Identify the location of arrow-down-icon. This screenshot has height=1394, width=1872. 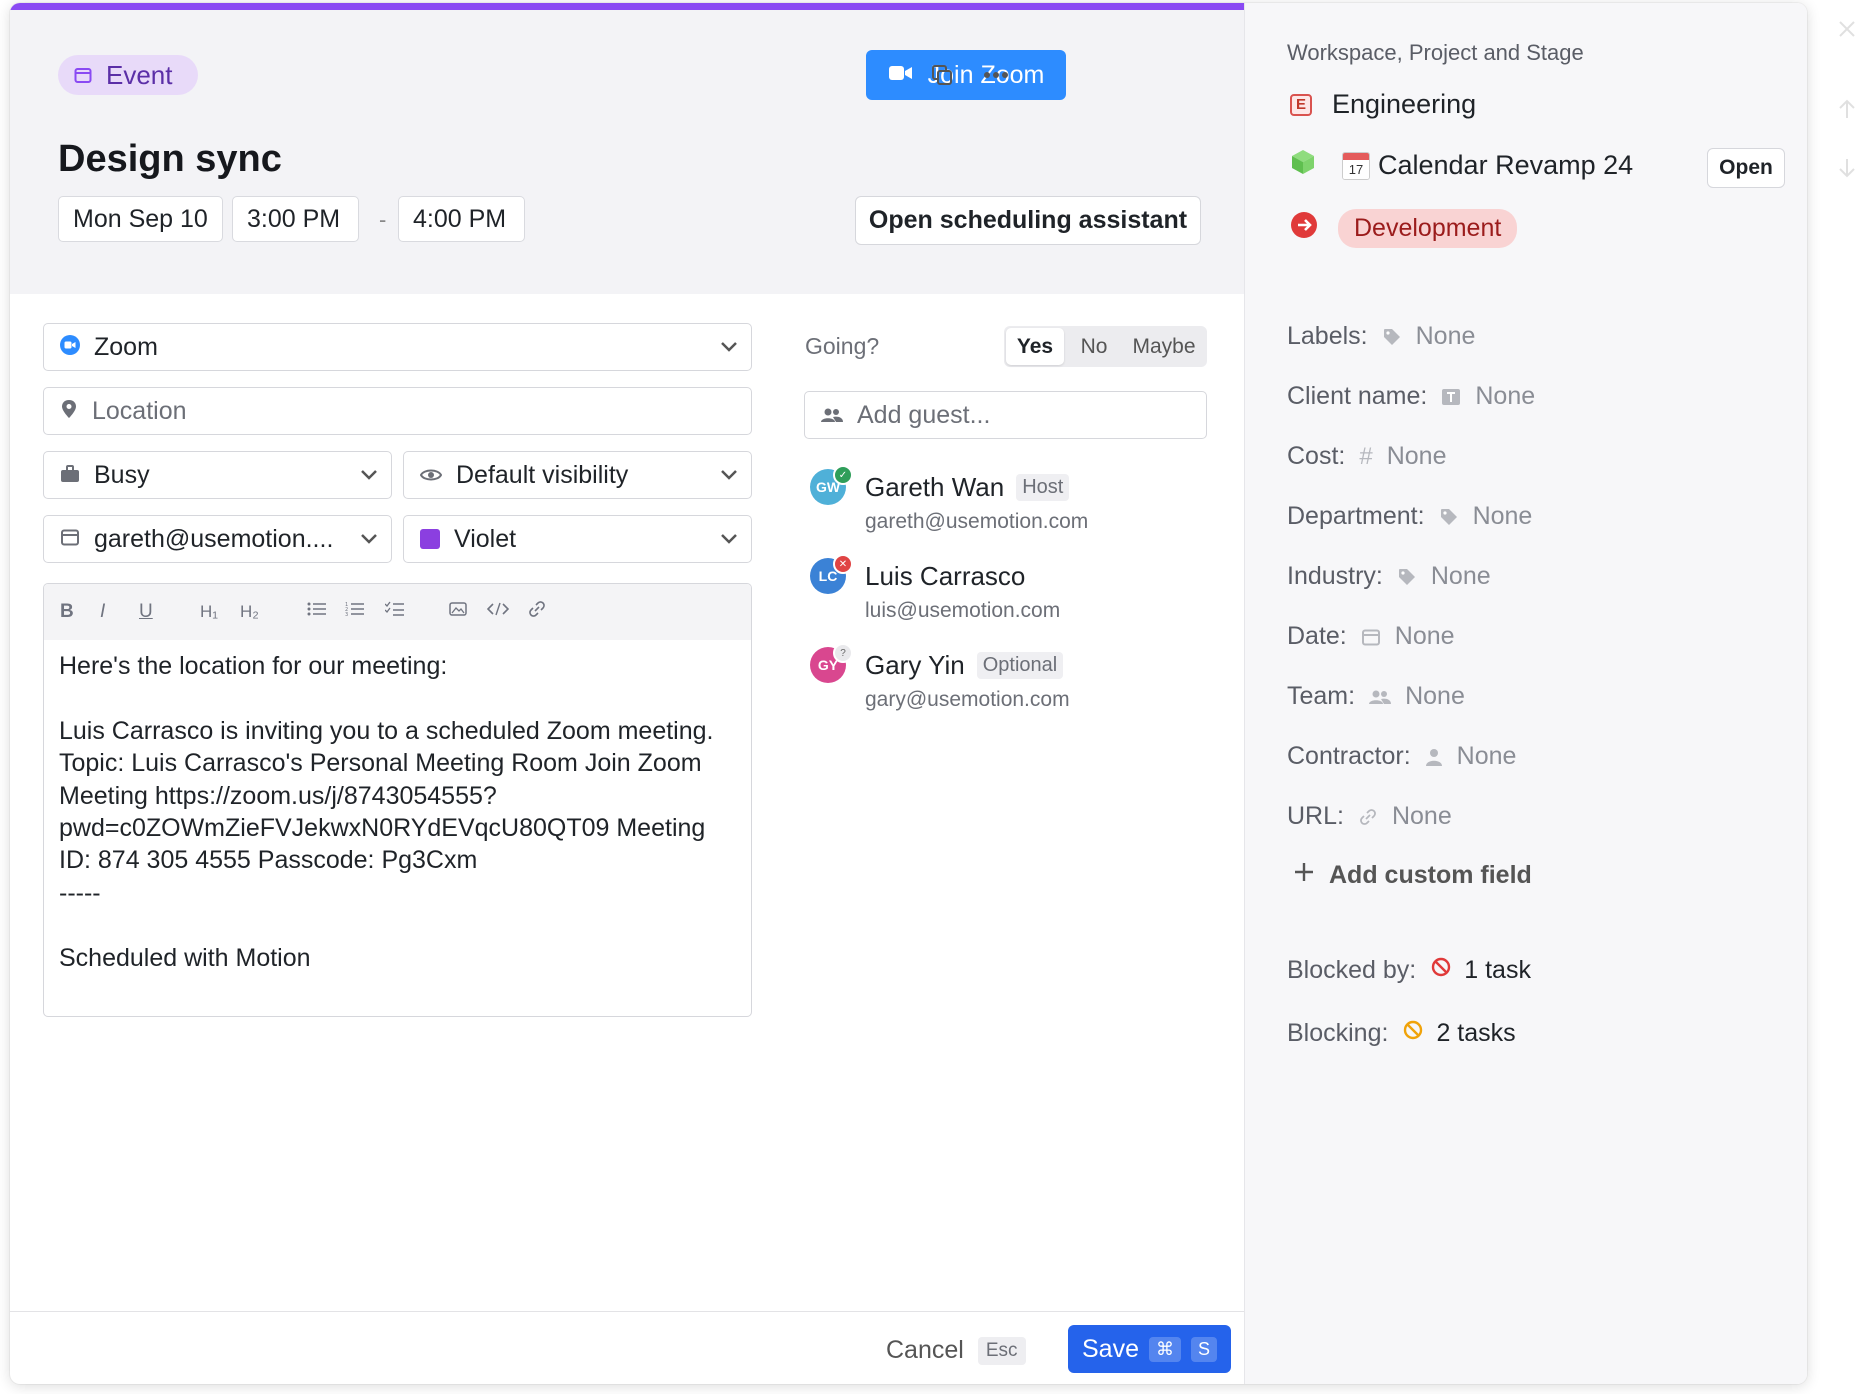
(1847, 168).